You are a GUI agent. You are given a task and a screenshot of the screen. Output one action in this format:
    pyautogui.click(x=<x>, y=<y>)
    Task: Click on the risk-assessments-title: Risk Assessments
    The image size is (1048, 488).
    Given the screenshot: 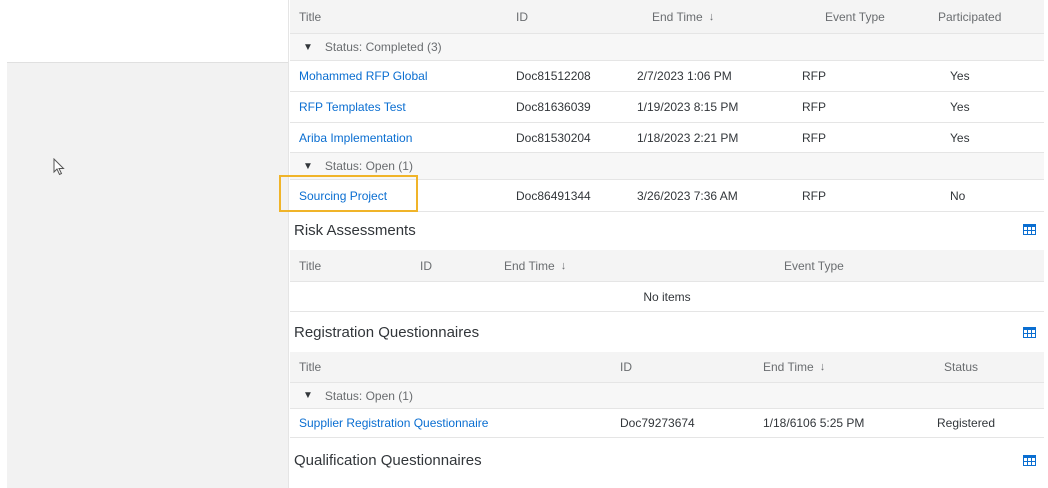 What is the action you would take?
    pyautogui.click(x=355, y=230)
    